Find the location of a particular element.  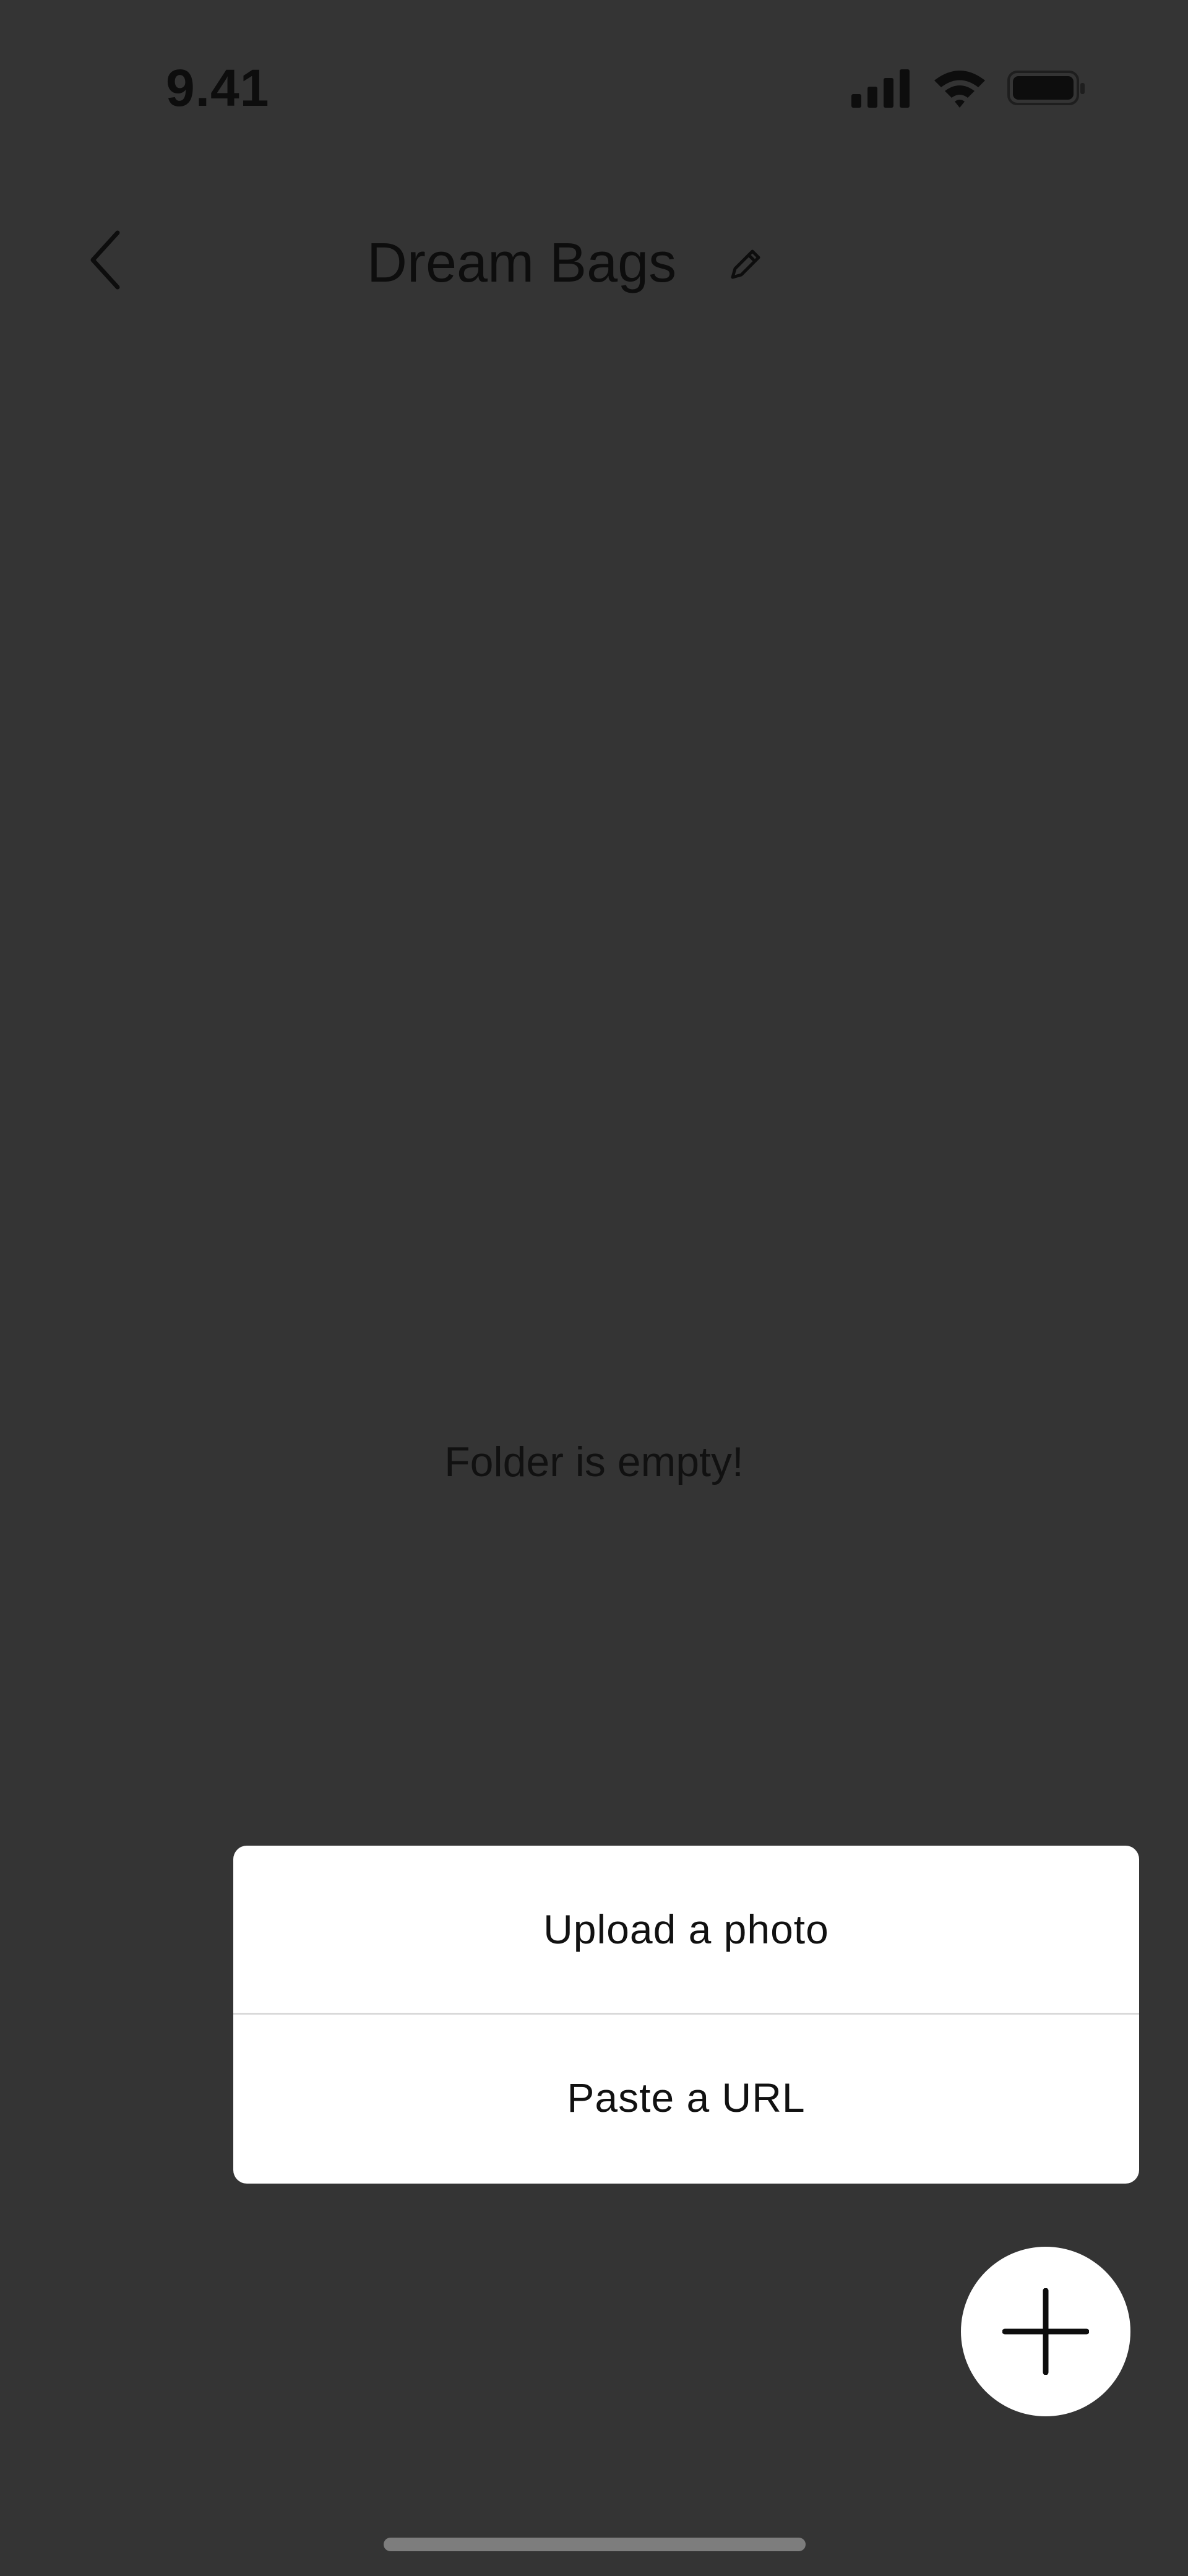

chevron-left-icon is located at coordinates (105, 260).